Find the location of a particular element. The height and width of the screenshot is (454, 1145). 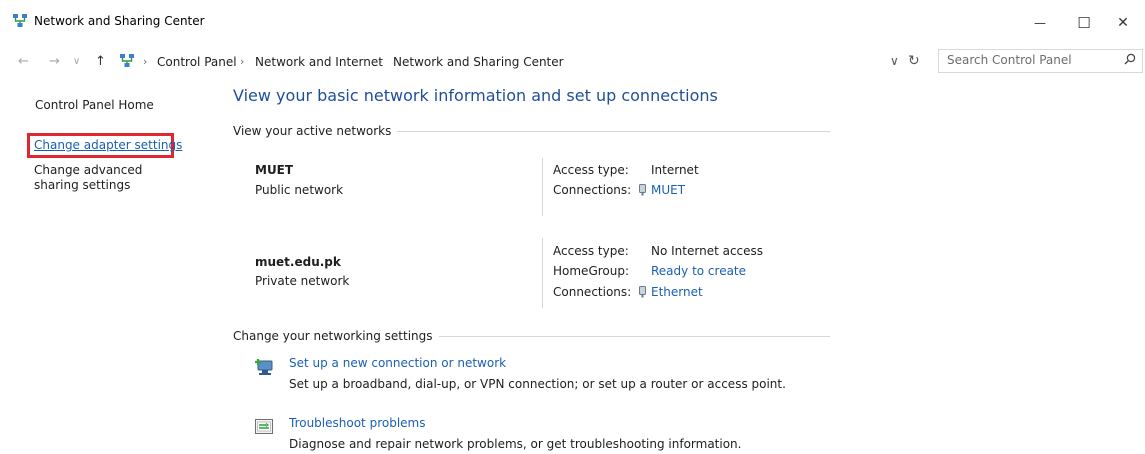

change-advanced-sharing-link: Change advanced sharing settings is located at coordinates (109, 178).